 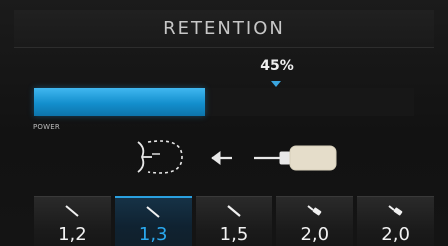 I want to click on power-percent-label: 45%, so click(x=277, y=66).